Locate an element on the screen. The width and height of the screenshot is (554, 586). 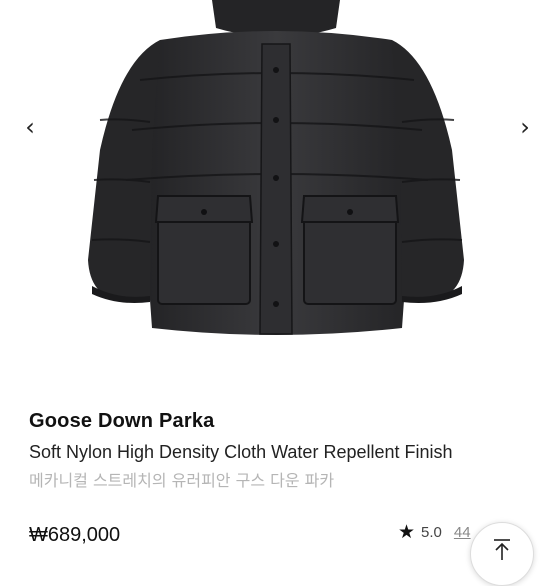
rating-summary: ★ 5.0 44 is located at coordinates (434, 532).